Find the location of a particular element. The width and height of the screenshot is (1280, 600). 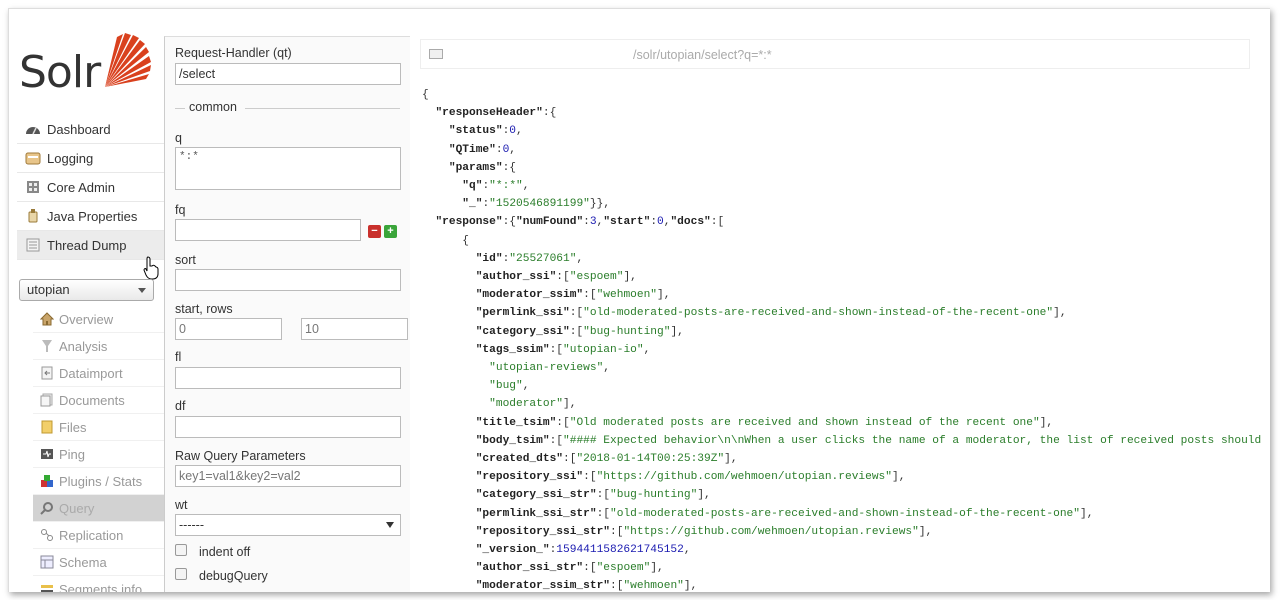

debug-query-label: debugQuery is located at coordinates (233, 576).